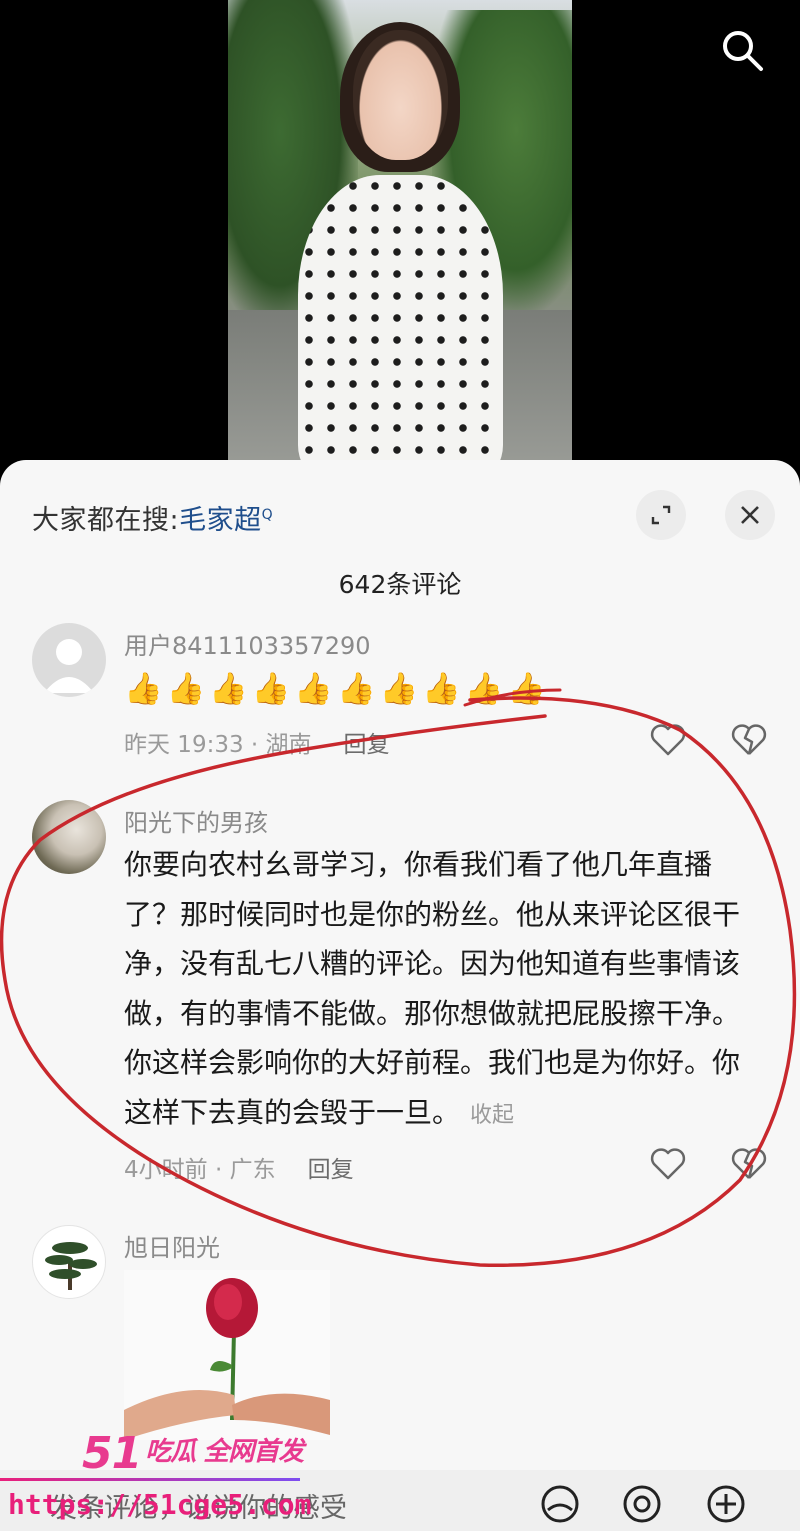  What do you see at coordinates (106, 520) in the screenshot?
I see `hot-search-prefix: 大家都在搜:` at bounding box center [106, 520].